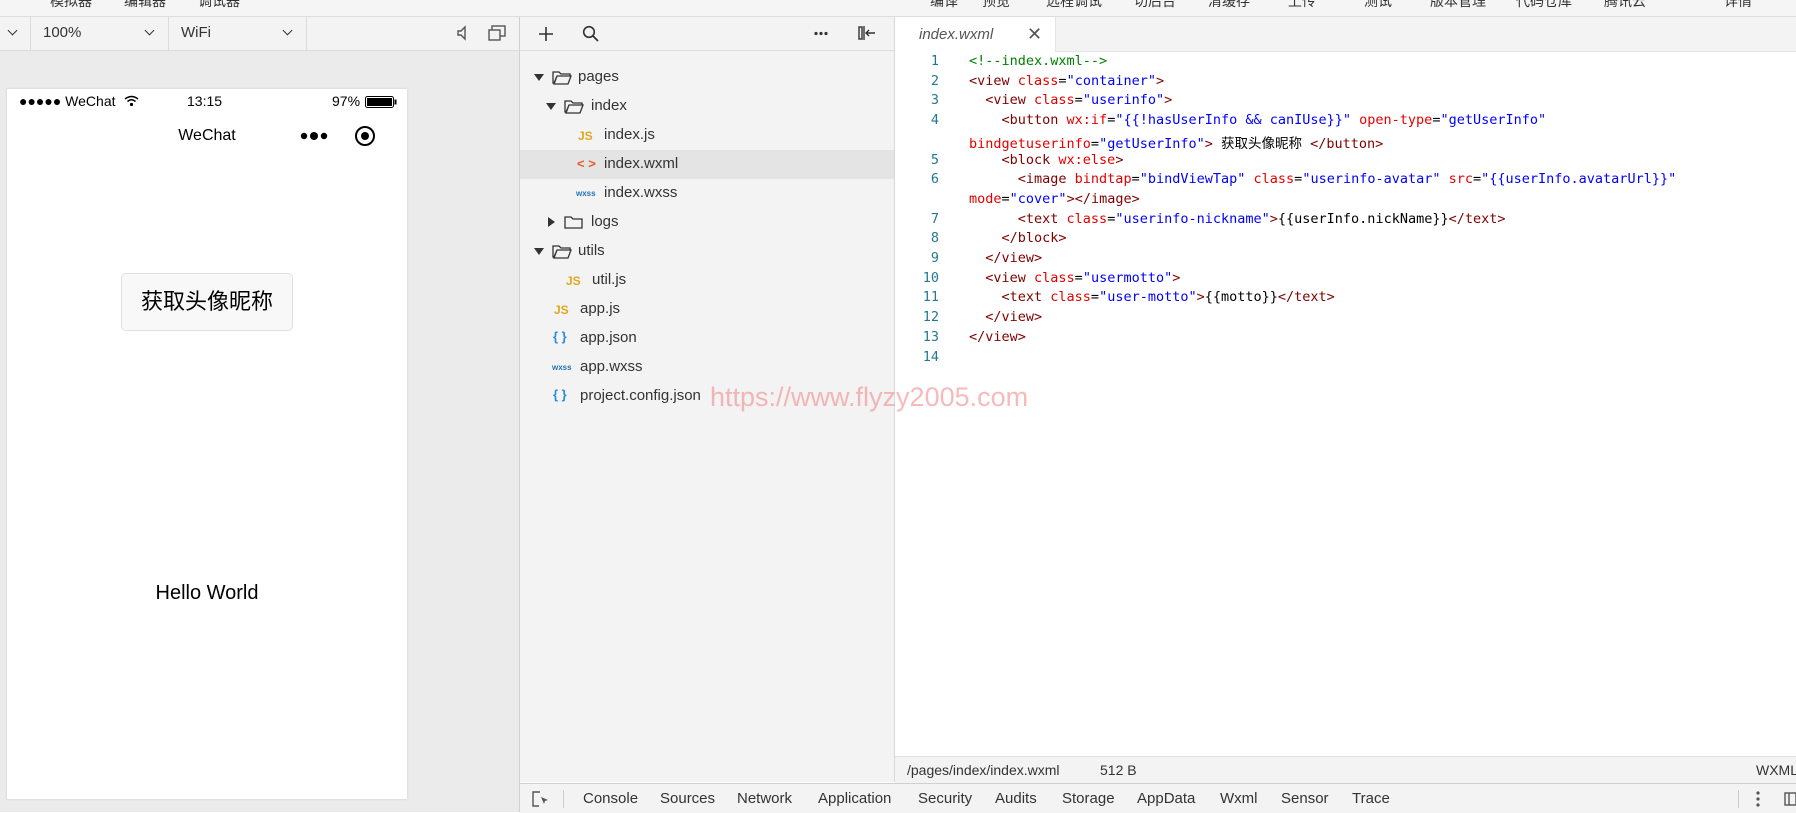 This screenshot has height=813, width=1796. What do you see at coordinates (934, 100) in the screenshot?
I see `line-number: 3` at bounding box center [934, 100].